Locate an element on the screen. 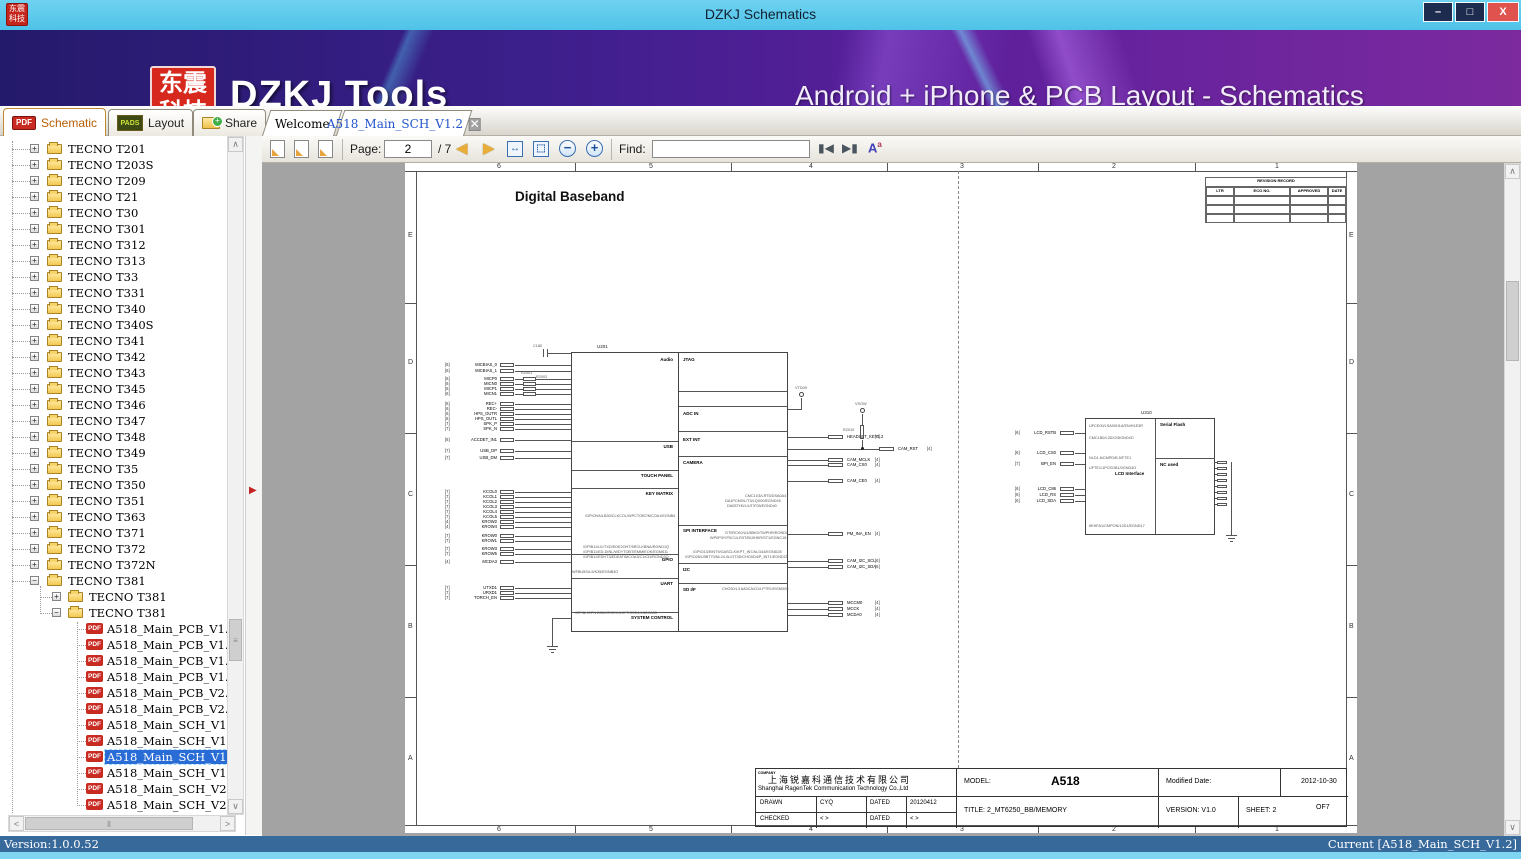 This screenshot has height=859, width=1521. tree-vscrollbar: ∧ ∨ ≡ is located at coordinates (235, 475).